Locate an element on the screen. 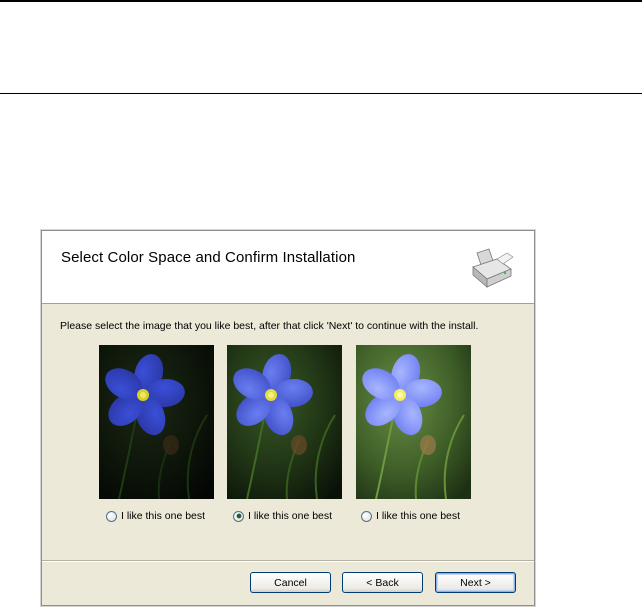 This screenshot has width=642, height=611. radio-option-3: I like this one best is located at coordinates (410, 516).